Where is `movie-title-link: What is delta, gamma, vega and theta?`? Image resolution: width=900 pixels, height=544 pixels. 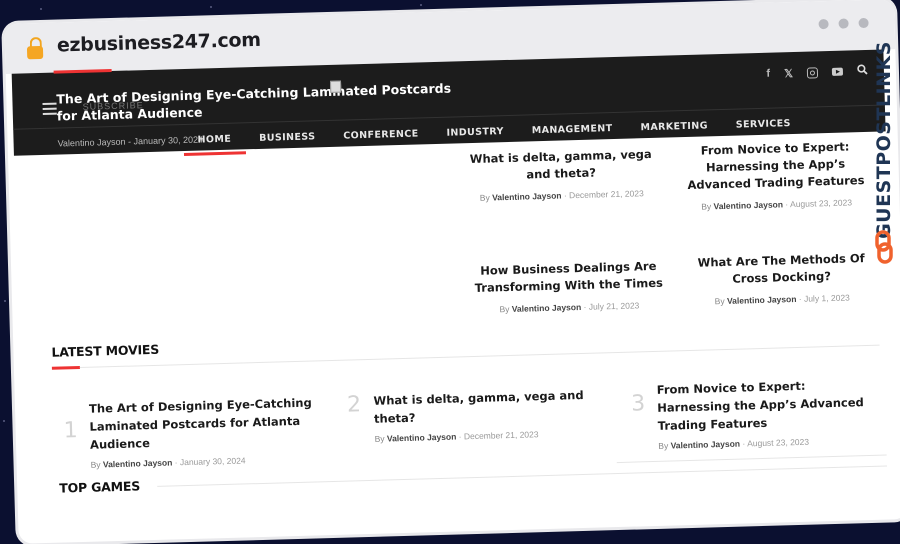
movie-title-link: What is delta, gamma, vega and theta? is located at coordinates (490, 406).